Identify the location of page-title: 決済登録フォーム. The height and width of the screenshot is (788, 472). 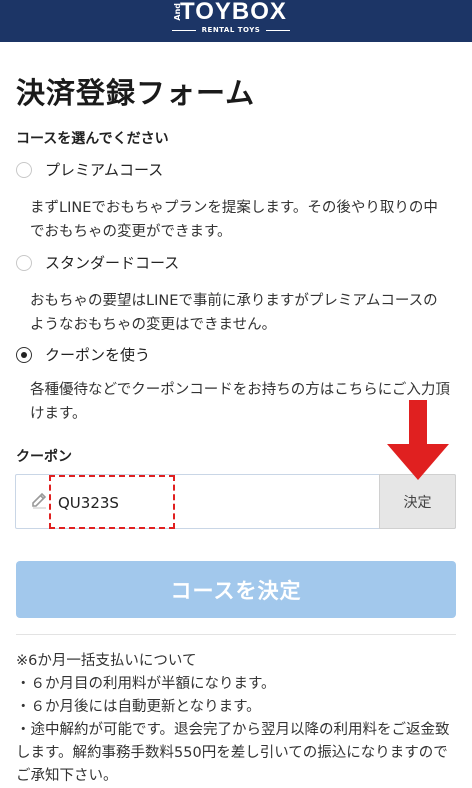
(136, 93).